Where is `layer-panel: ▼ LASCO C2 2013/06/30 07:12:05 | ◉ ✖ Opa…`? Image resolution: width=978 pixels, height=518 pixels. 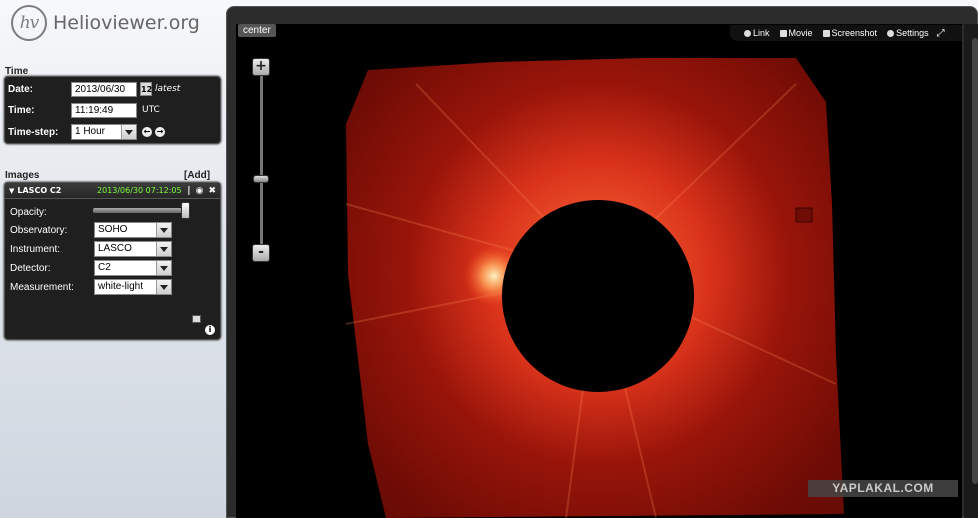 layer-panel: ▼ LASCO C2 2013/06/30 07:12:05 | ◉ ✖ Opa… is located at coordinates (112, 261).